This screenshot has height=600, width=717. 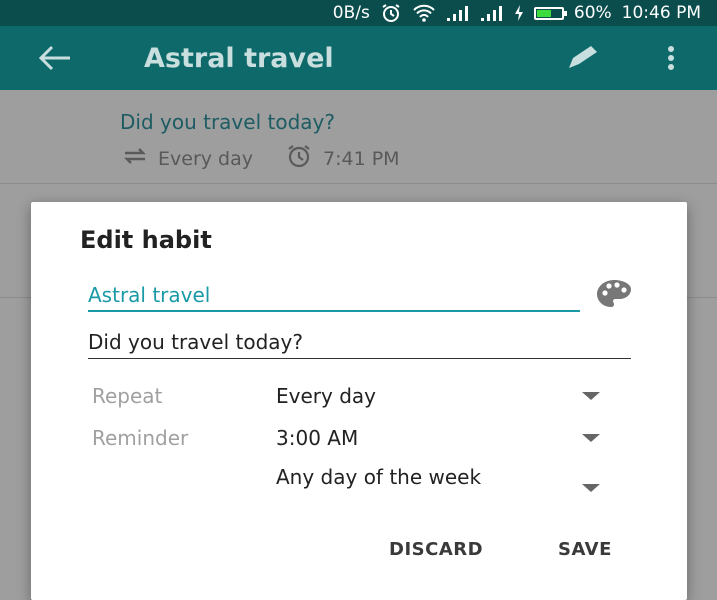 What do you see at coordinates (396, 477) in the screenshot?
I see `reminder-days-select: Any day of the week` at bounding box center [396, 477].